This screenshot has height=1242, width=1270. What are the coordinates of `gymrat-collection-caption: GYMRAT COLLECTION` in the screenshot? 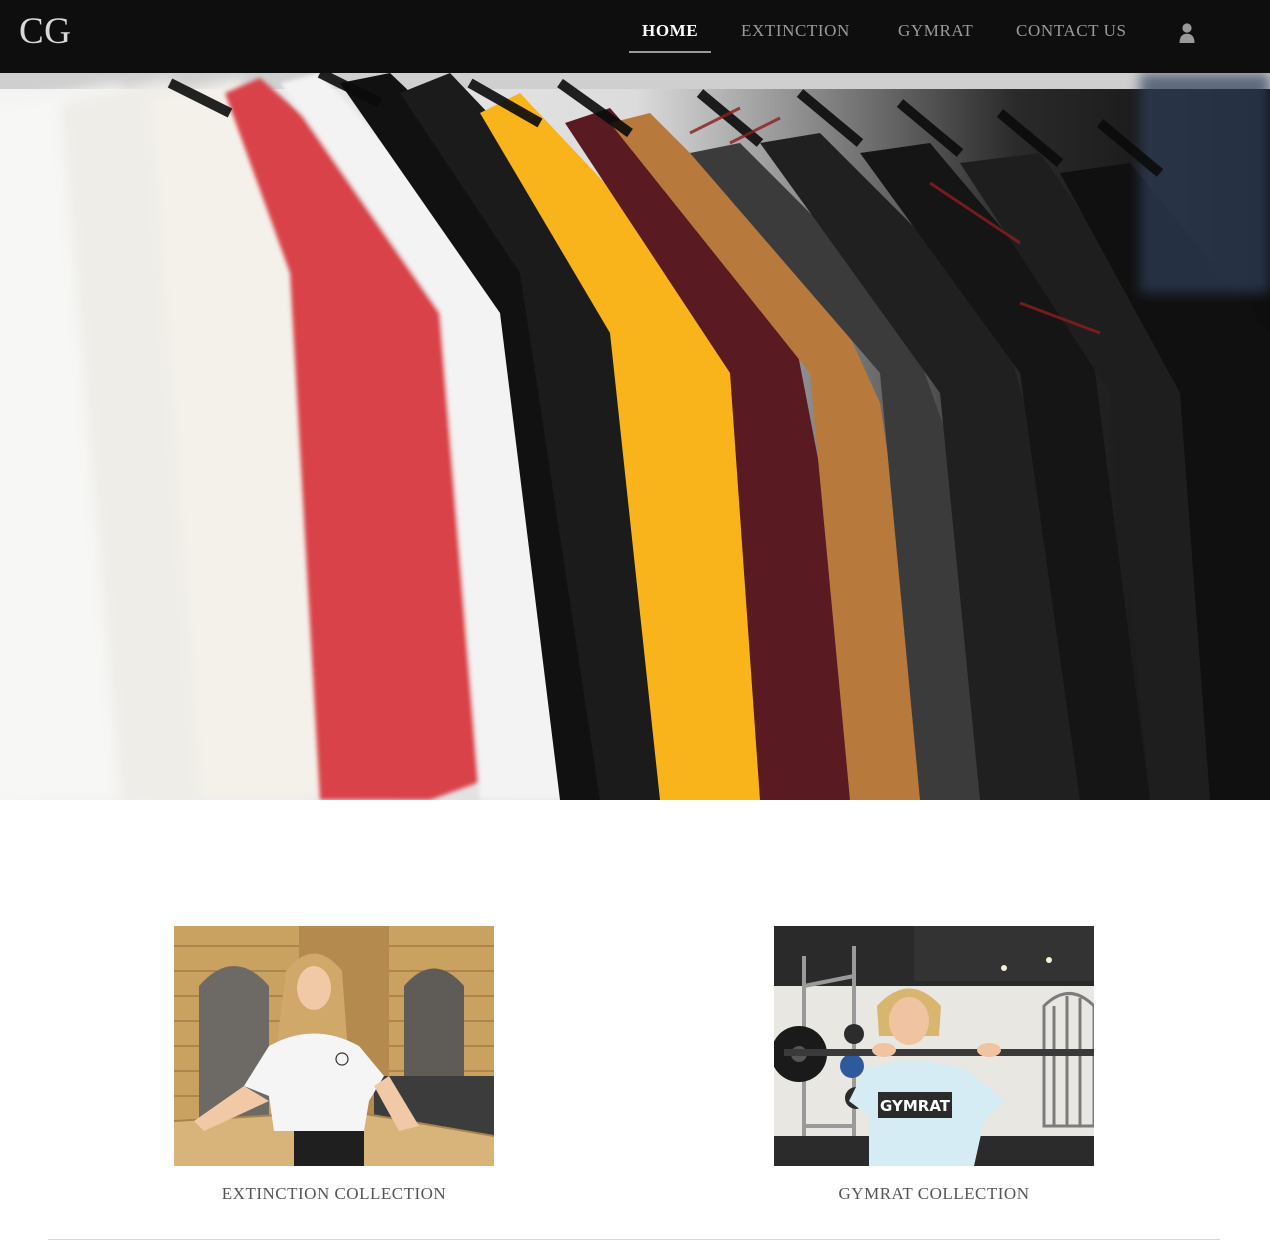 It's located at (934, 1194).